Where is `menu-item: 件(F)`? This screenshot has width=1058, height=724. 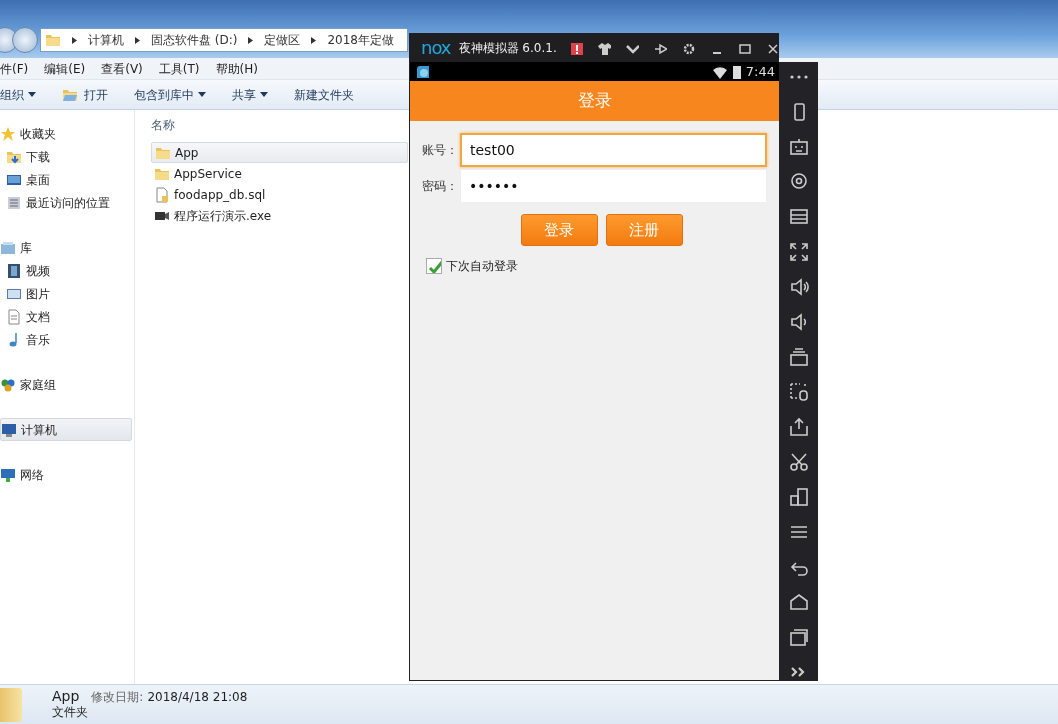
menu-item: 件(F) is located at coordinates (14, 68).